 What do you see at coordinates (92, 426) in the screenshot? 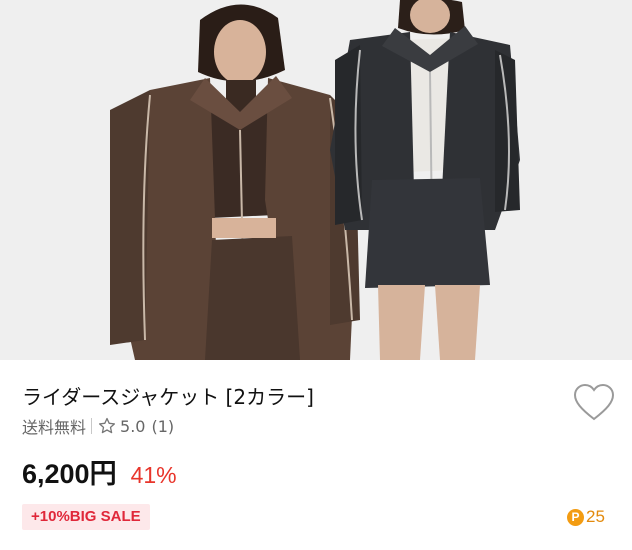
I see `meta-divider` at bounding box center [92, 426].